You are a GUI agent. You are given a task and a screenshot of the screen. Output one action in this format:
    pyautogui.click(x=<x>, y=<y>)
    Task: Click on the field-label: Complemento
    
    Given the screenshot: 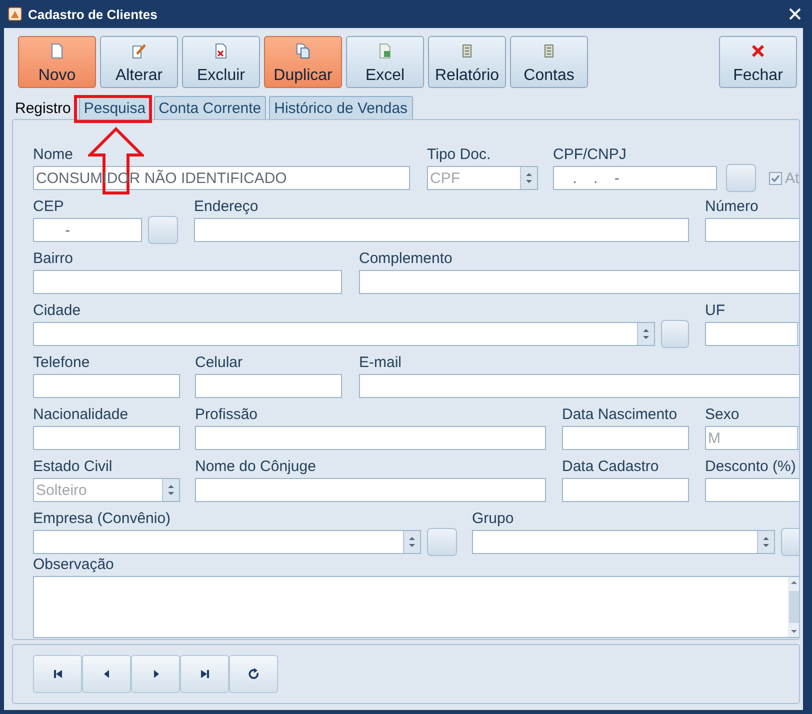 What is the action you would take?
    pyautogui.click(x=406, y=259)
    